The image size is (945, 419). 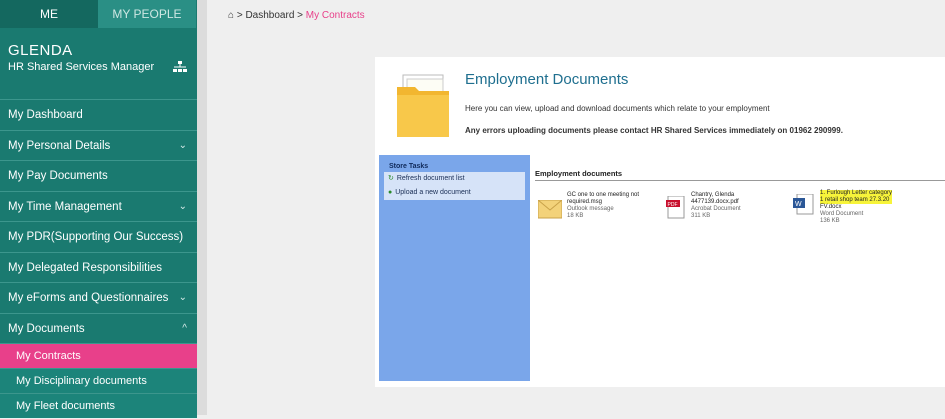 I want to click on breadcrumb-dashboard: Dashboard, so click(x=269, y=15).